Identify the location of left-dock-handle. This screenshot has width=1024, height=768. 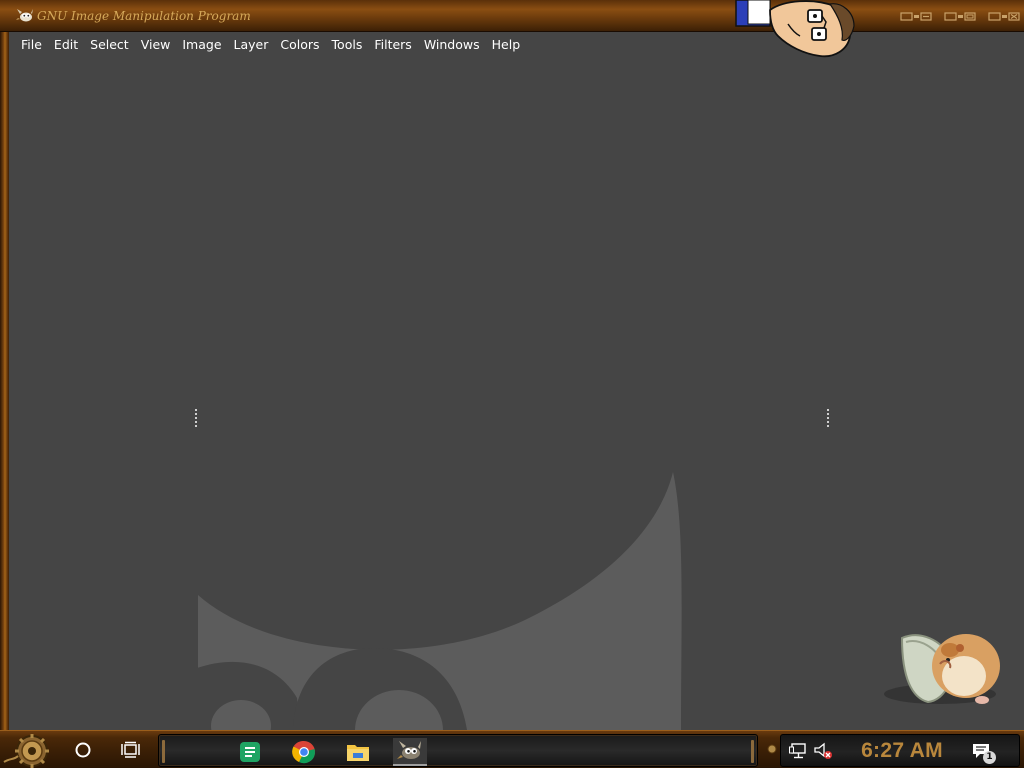
(196, 419).